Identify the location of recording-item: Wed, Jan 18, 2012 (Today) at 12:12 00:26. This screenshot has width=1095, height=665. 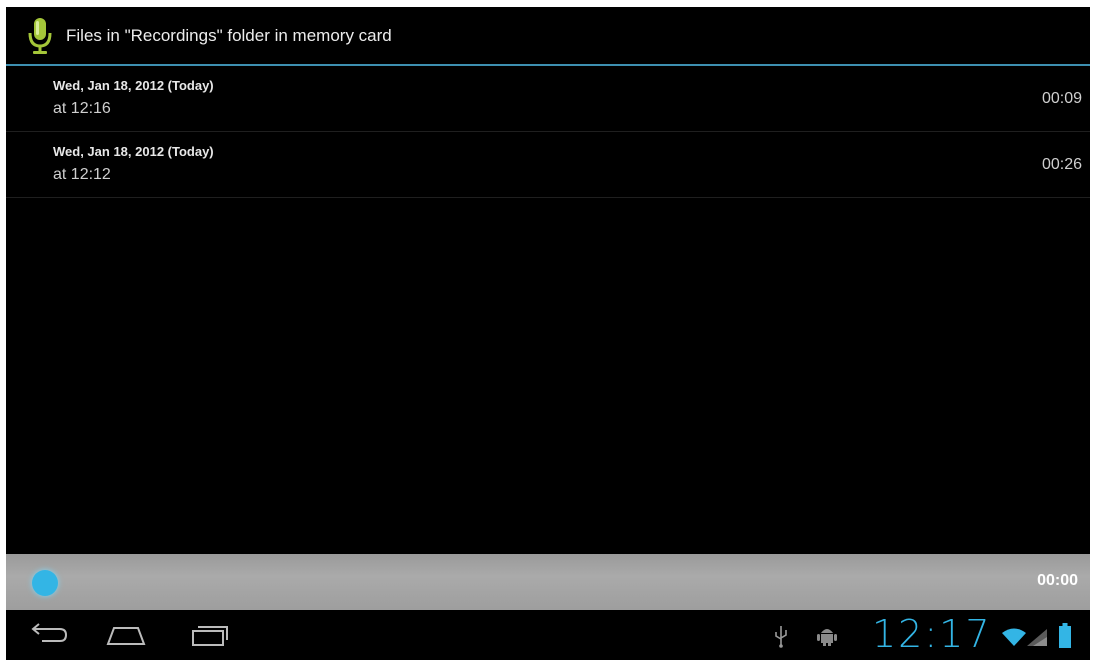
(548, 165).